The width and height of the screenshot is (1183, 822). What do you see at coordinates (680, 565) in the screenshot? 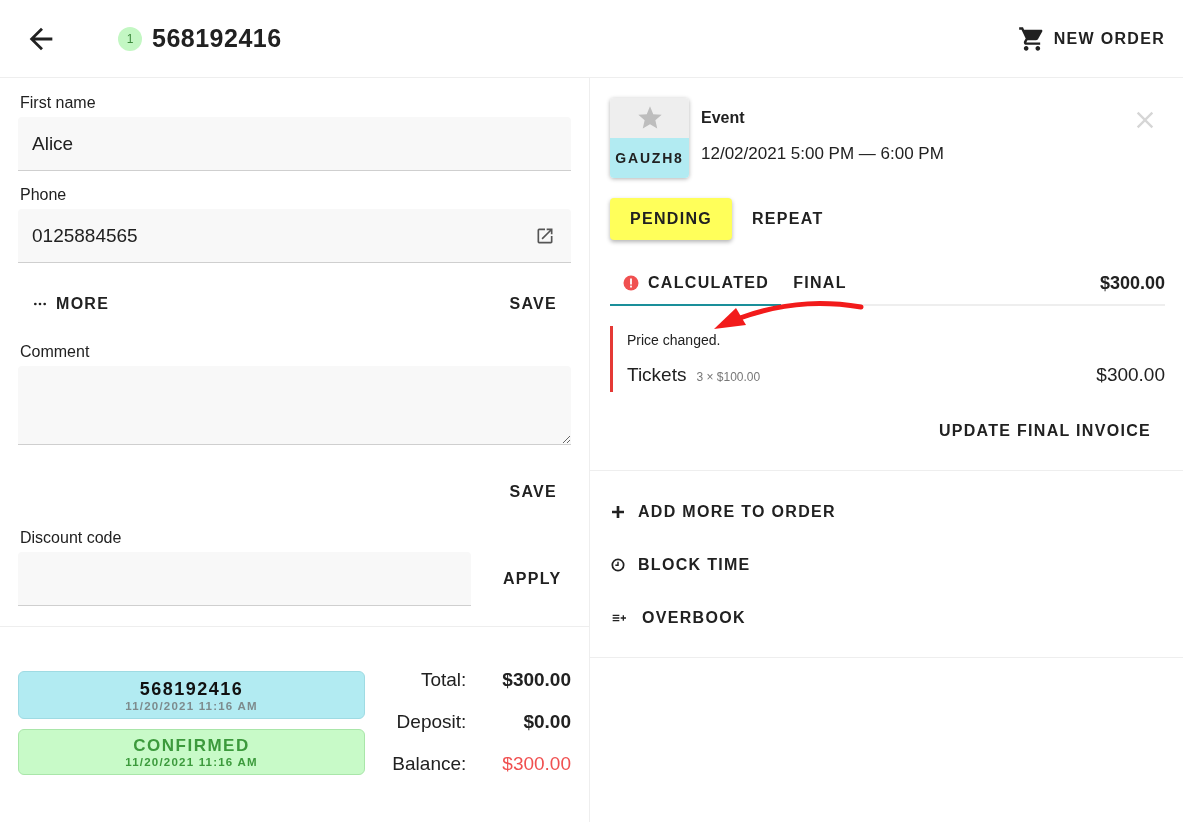
I see `block-time-button: BLOCK TIME` at bounding box center [680, 565].